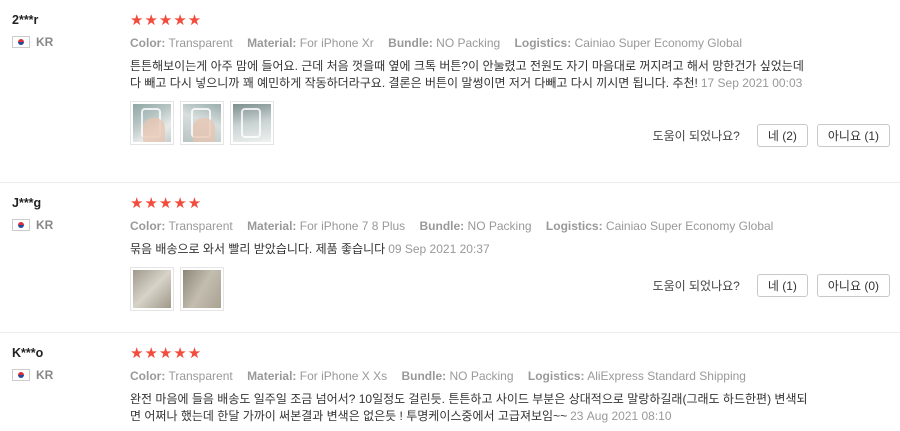 This screenshot has height=431, width=900. I want to click on reviewer-info: J***g KR, so click(67, 214).